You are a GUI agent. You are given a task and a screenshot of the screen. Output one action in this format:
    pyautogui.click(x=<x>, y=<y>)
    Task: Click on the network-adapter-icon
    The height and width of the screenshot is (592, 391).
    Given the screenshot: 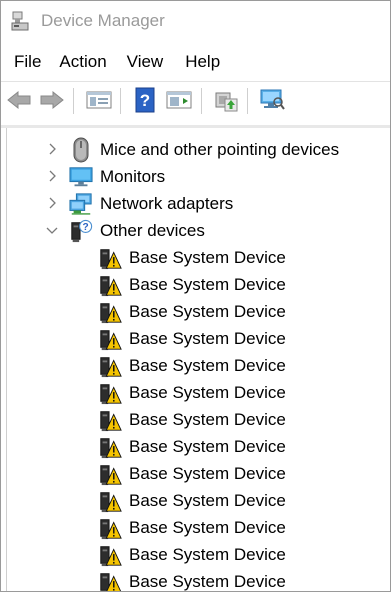 What is the action you would take?
    pyautogui.click(x=81, y=204)
    